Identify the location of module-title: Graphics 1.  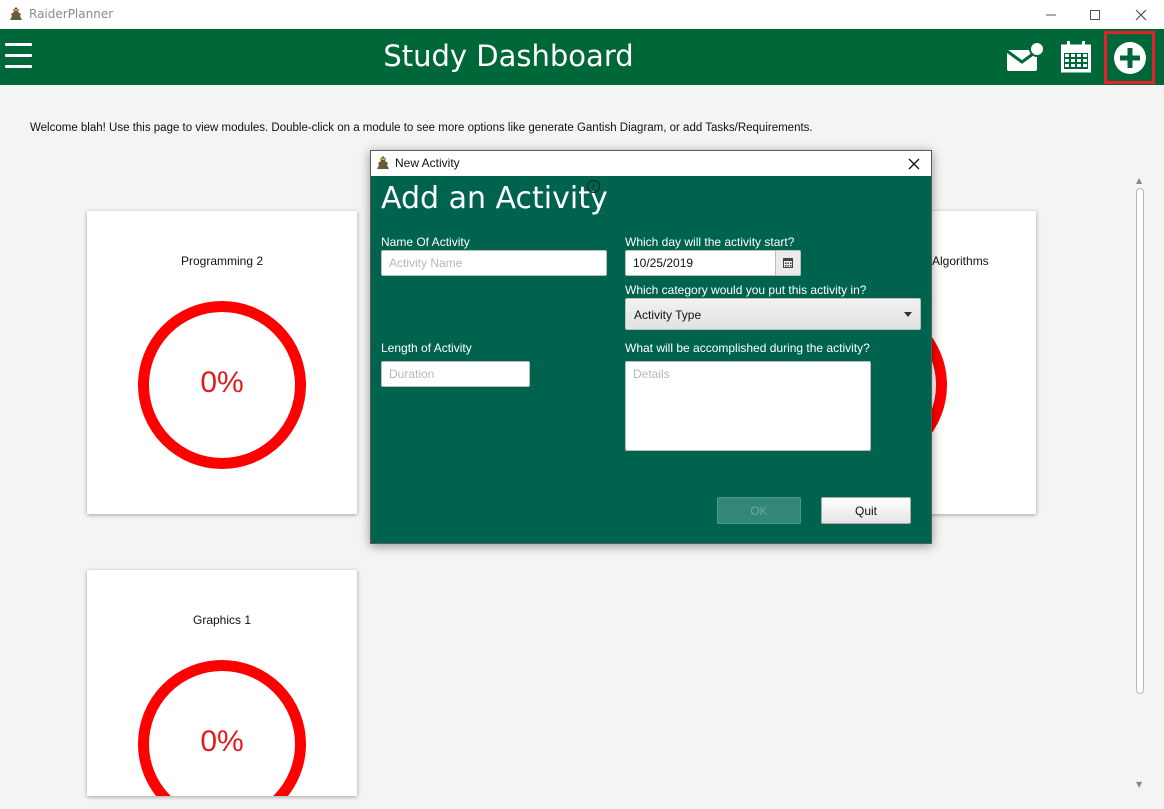
(222, 620).